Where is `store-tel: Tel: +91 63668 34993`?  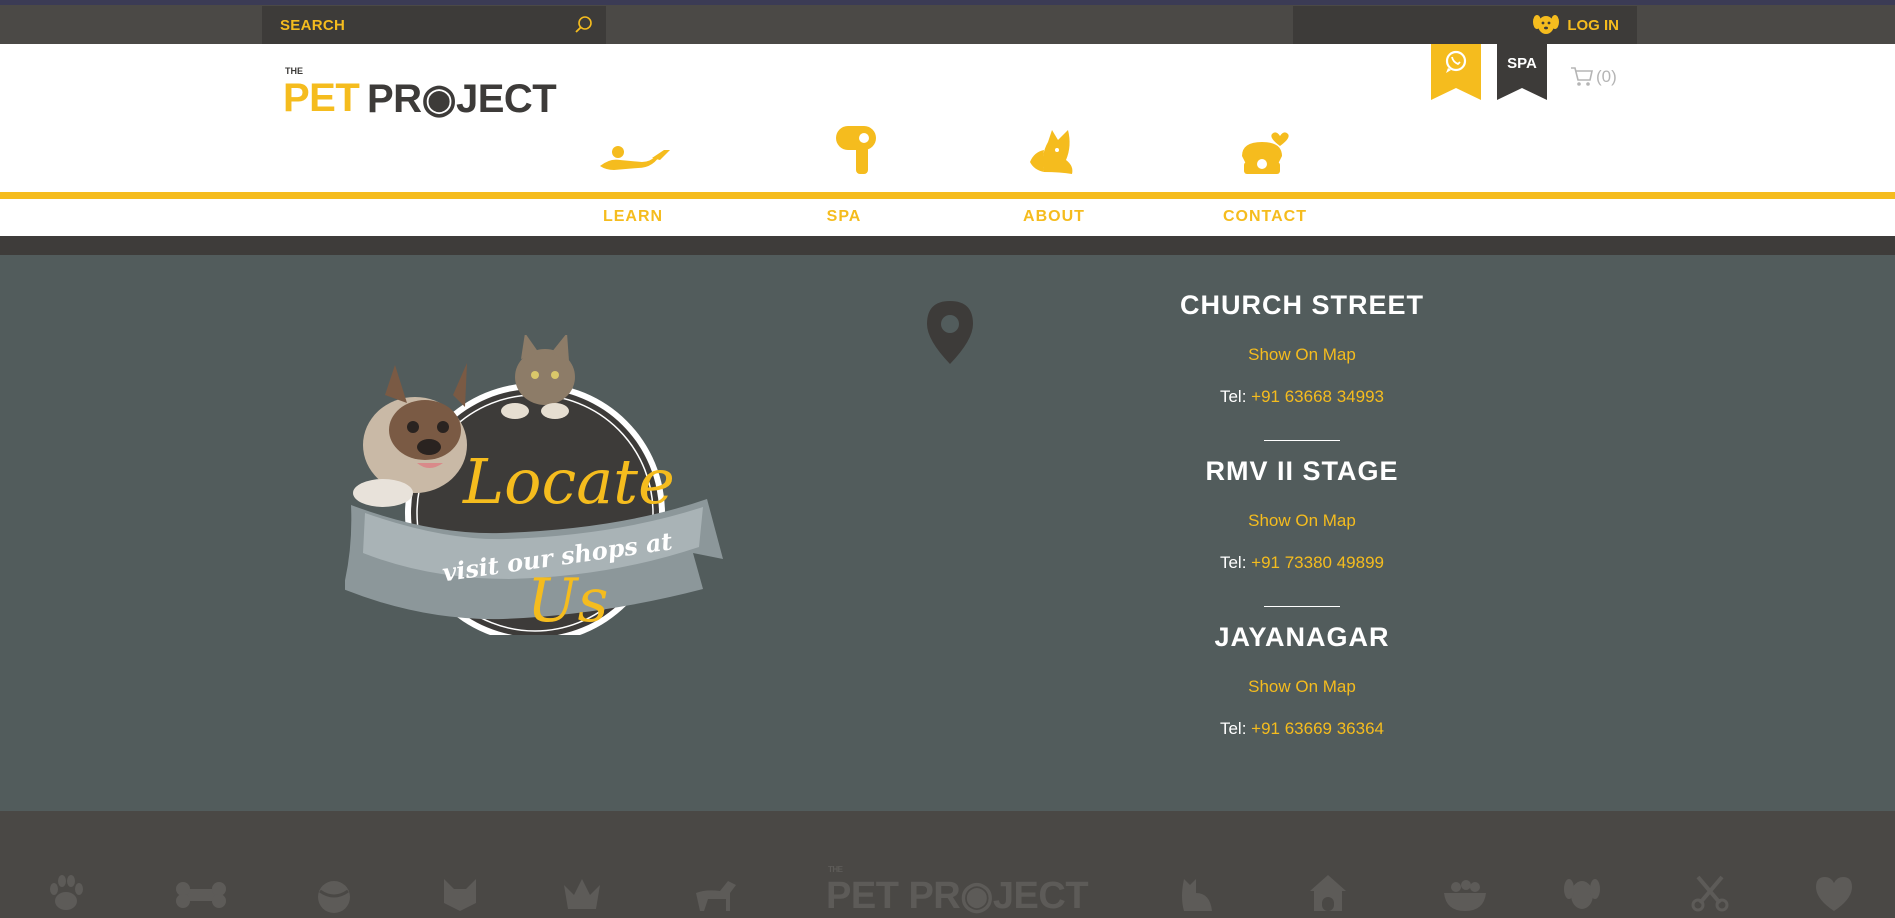 store-tel: Tel: +91 63668 34993 is located at coordinates (1302, 397).